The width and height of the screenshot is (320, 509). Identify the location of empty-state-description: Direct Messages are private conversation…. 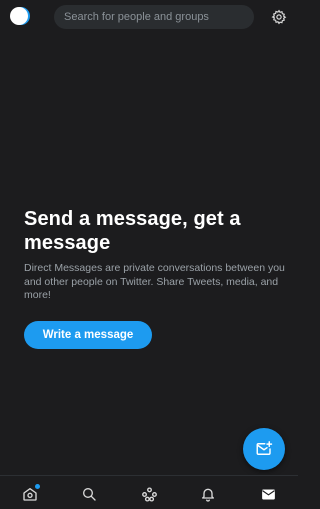
(154, 281).